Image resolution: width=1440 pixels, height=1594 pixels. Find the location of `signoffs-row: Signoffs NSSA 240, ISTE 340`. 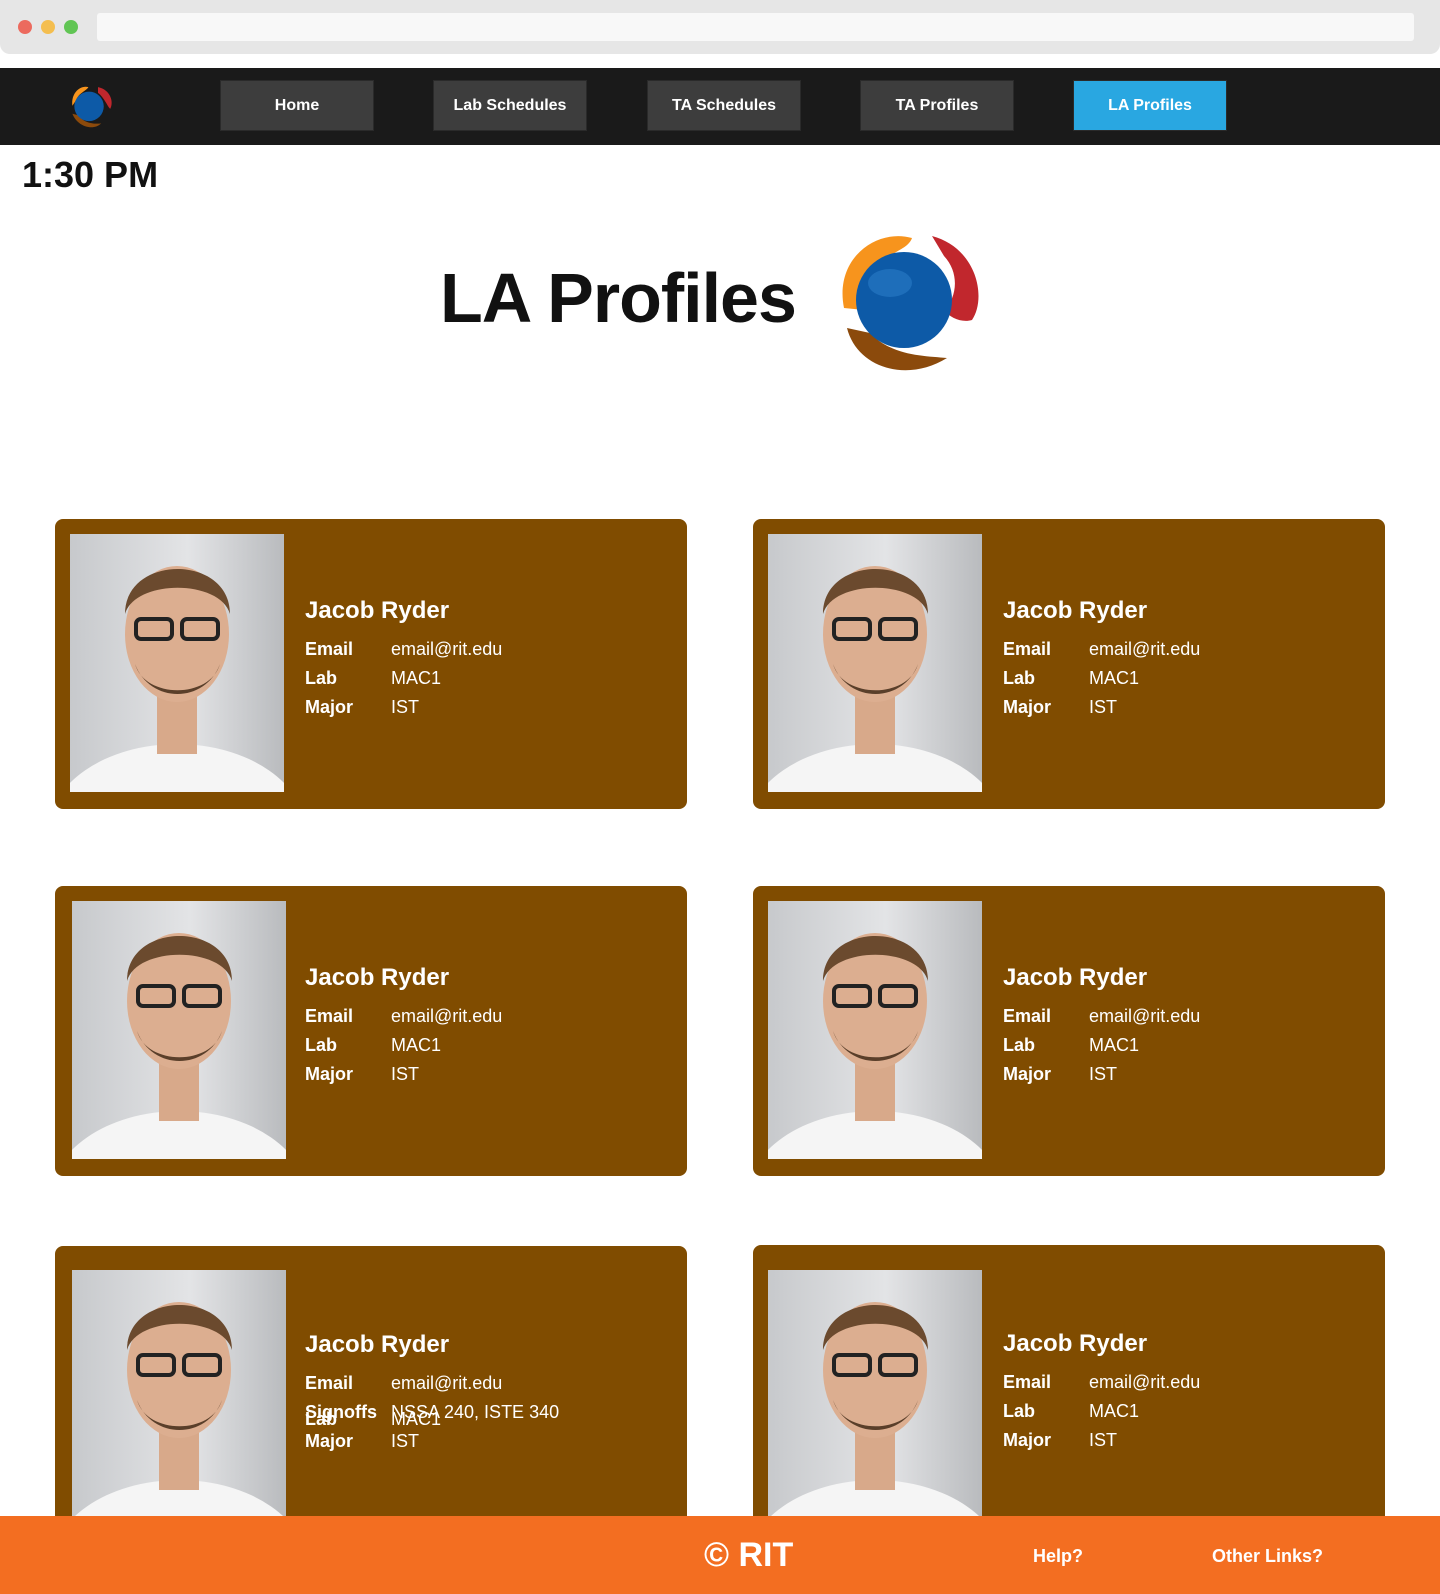

signoffs-row: Signoffs NSSA 240, ISTE 340 is located at coordinates (505, 1416).